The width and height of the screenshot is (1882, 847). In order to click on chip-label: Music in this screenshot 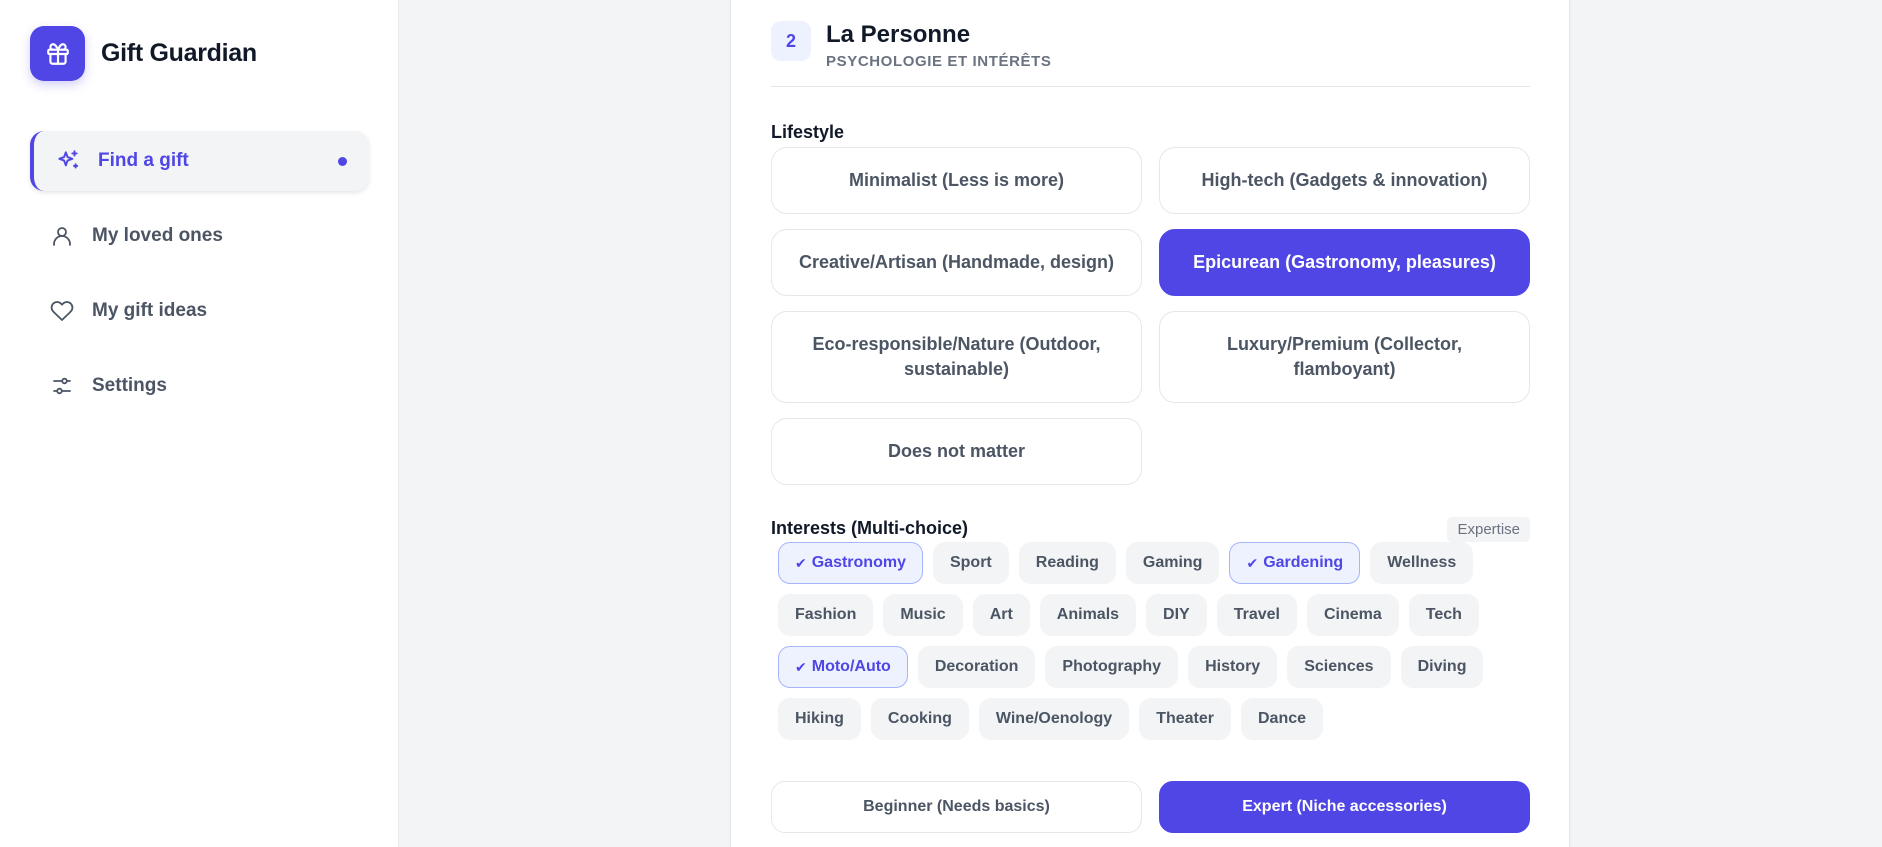, I will do `click(923, 614)`.